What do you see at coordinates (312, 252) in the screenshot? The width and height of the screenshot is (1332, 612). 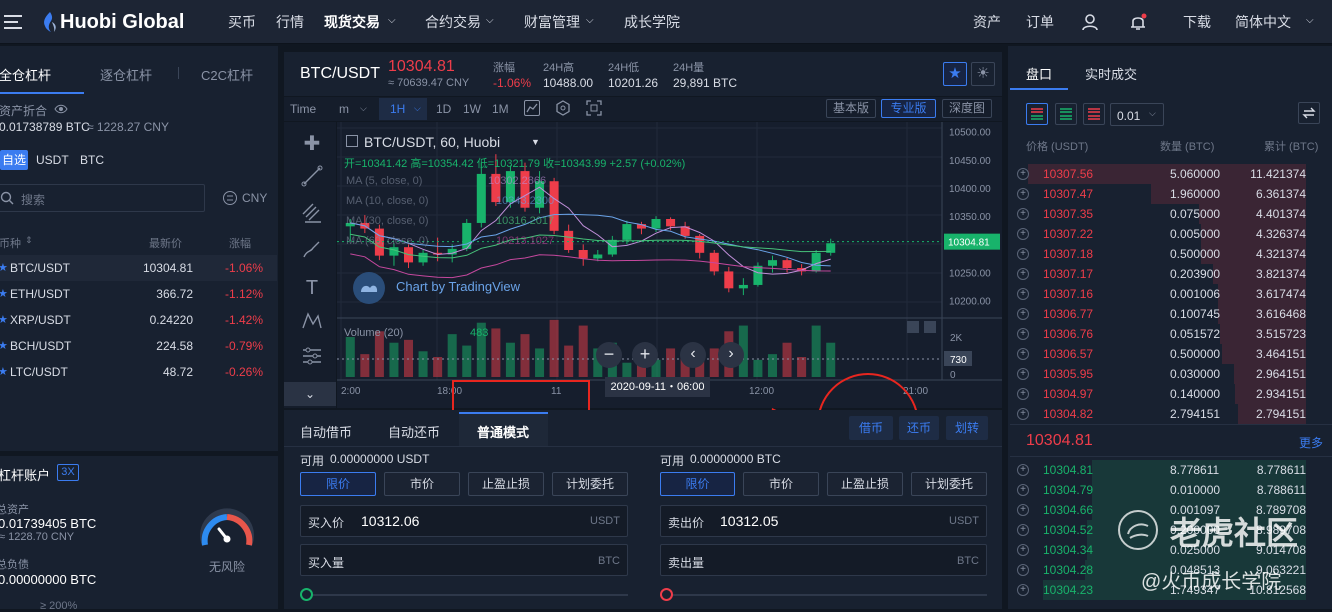 I see `brush-icon` at bounding box center [312, 252].